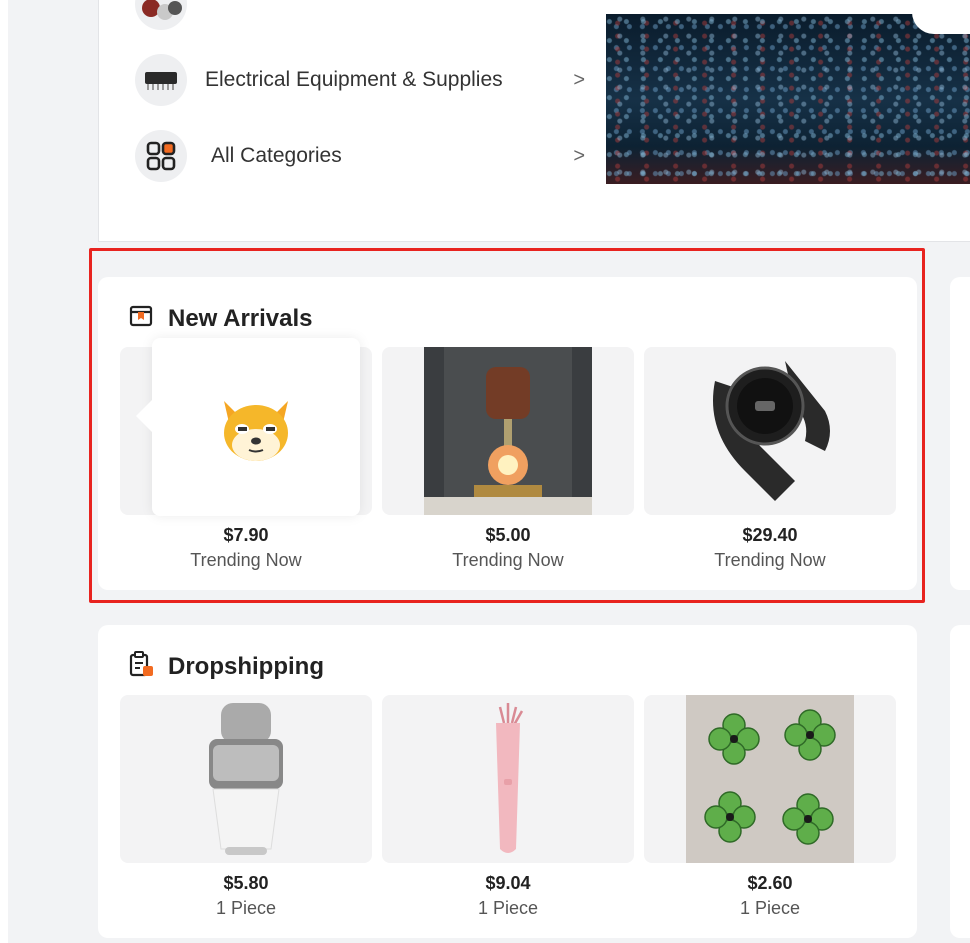 The image size is (970, 943). I want to click on product-tile: $5.80 1 Piece, so click(246, 807).